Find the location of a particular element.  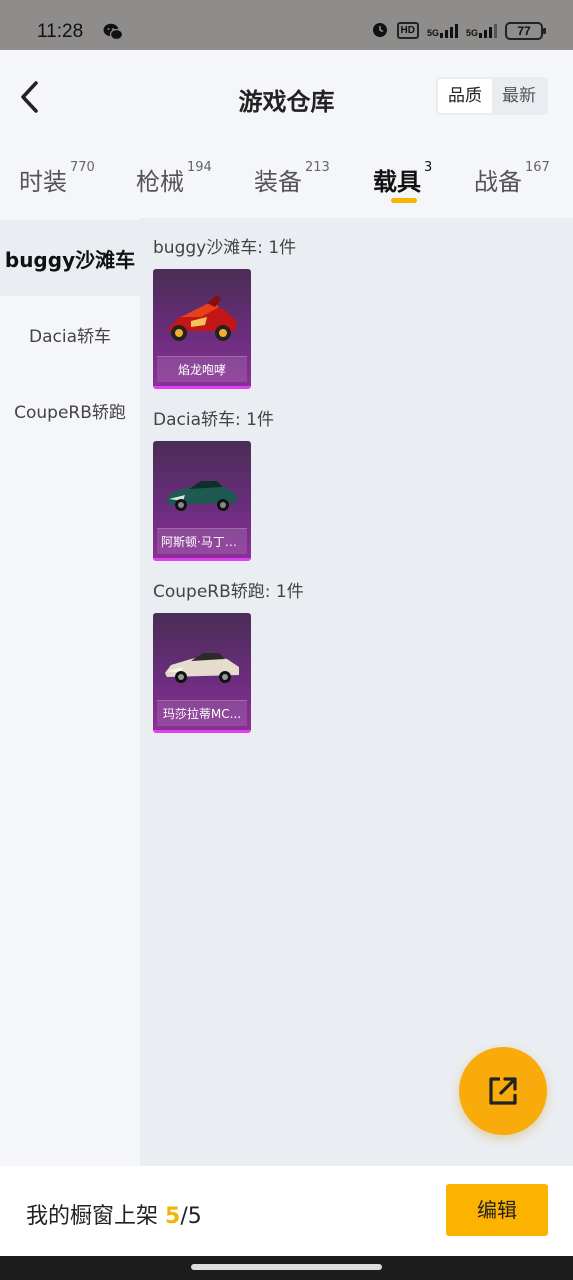

vehicle-card: 焰龙咆哮 is located at coordinates (202, 329).